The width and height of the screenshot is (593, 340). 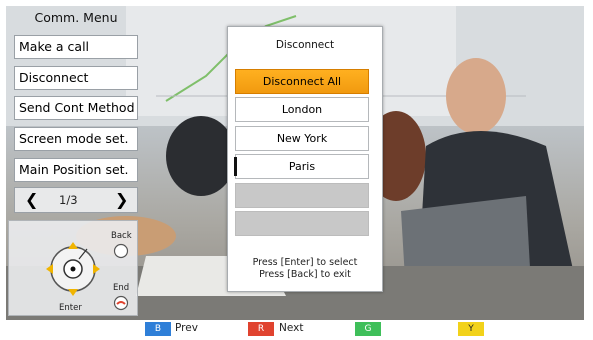 I want to click on remote-control-guide: Back End Enter, so click(x=73, y=268).